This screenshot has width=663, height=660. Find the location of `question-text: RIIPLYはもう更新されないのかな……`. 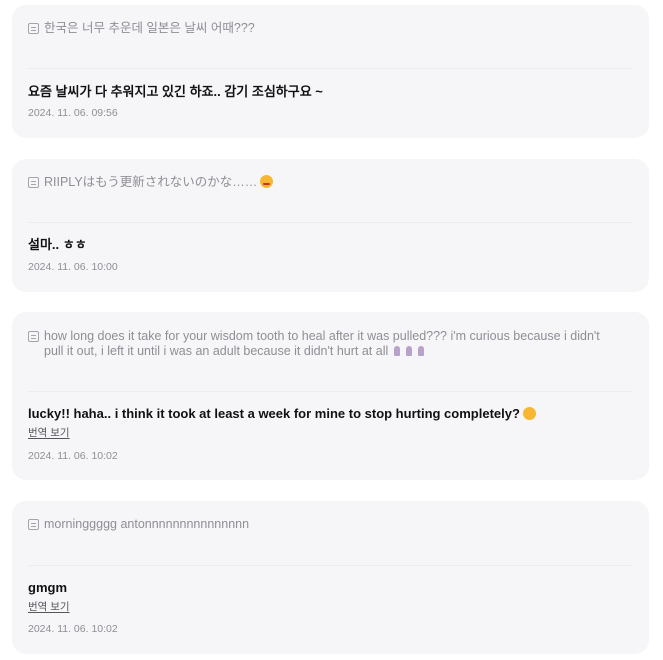

question-text: RIIPLYはもう更新されないのかな…… is located at coordinates (151, 182).